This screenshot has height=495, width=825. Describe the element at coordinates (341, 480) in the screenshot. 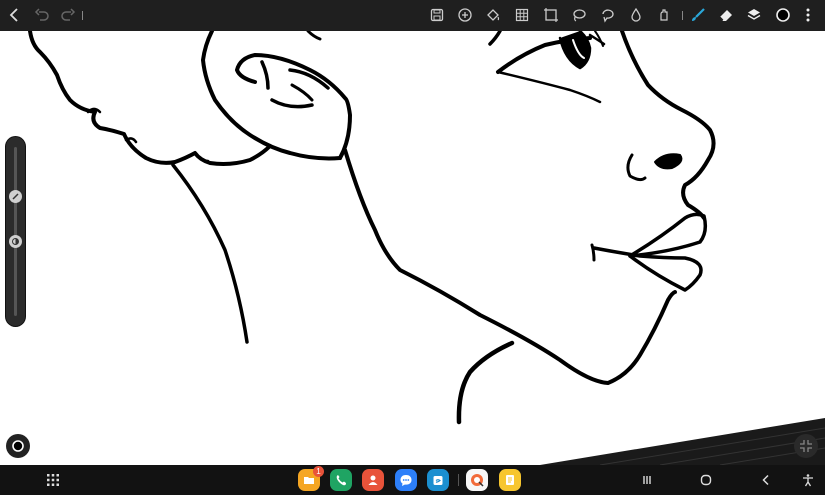

I see `phone-app-icon` at that location.